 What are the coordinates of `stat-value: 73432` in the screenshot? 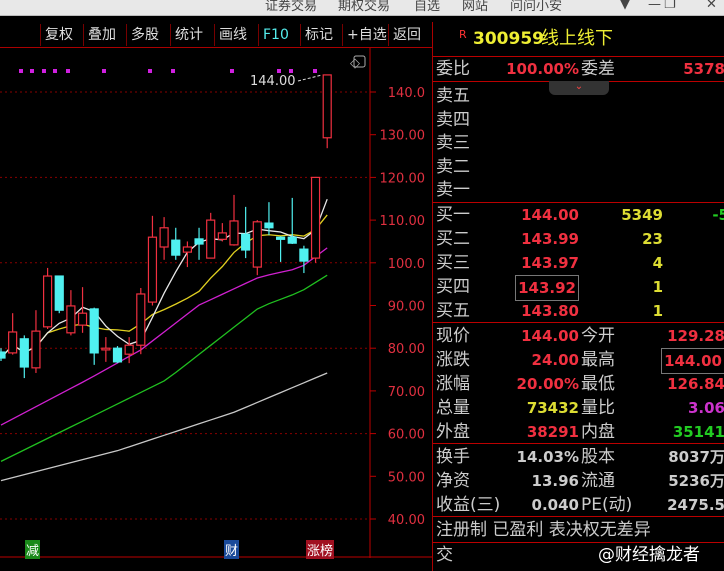 It's located at (552, 408).